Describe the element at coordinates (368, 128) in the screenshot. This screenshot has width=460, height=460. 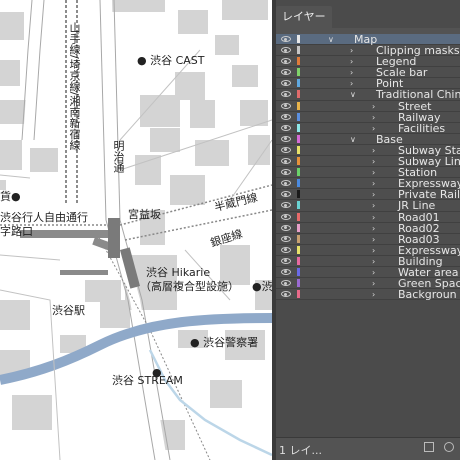
I see `layer-row: › Facilities` at that location.